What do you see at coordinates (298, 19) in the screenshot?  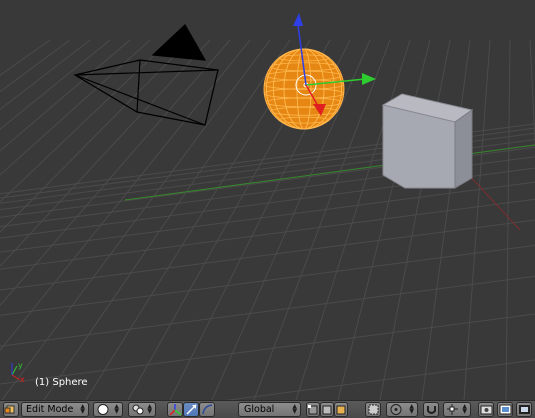 I see `manipulator-z-arrow` at bounding box center [298, 19].